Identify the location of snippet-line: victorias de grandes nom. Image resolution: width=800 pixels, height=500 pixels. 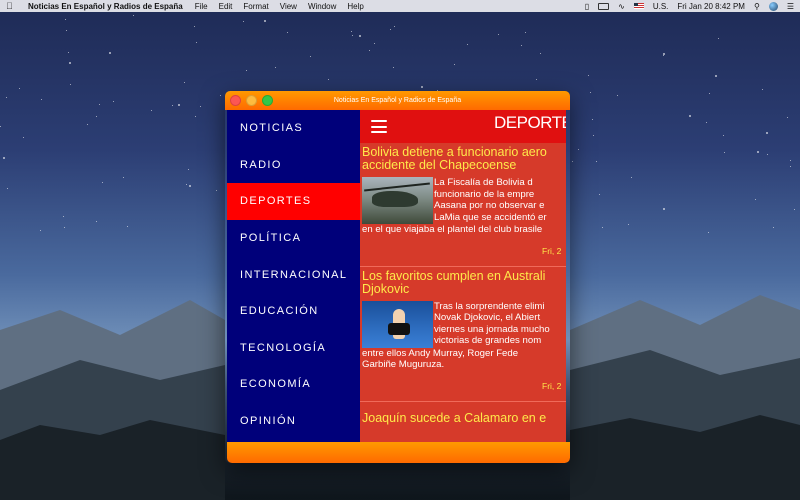
(488, 340).